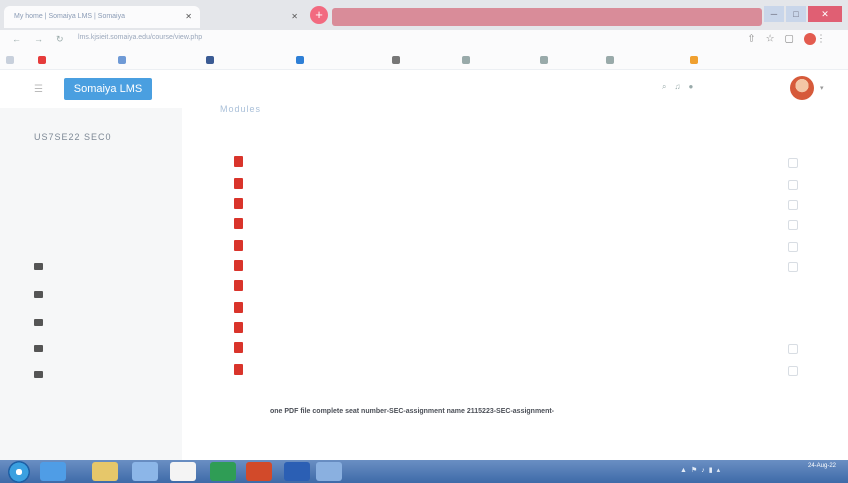  Describe the element at coordinates (756, 39) in the screenshot. I see `share-icon: ⇧` at that location.